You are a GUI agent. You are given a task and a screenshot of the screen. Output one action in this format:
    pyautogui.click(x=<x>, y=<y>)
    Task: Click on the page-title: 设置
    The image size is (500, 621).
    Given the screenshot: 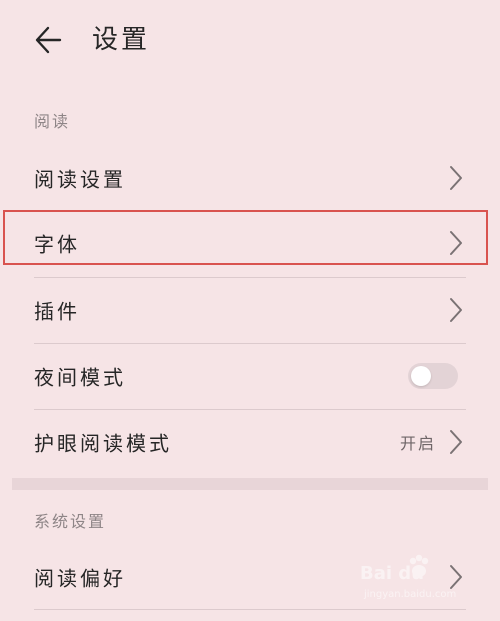 What is the action you would take?
    pyautogui.click(x=121, y=40)
    